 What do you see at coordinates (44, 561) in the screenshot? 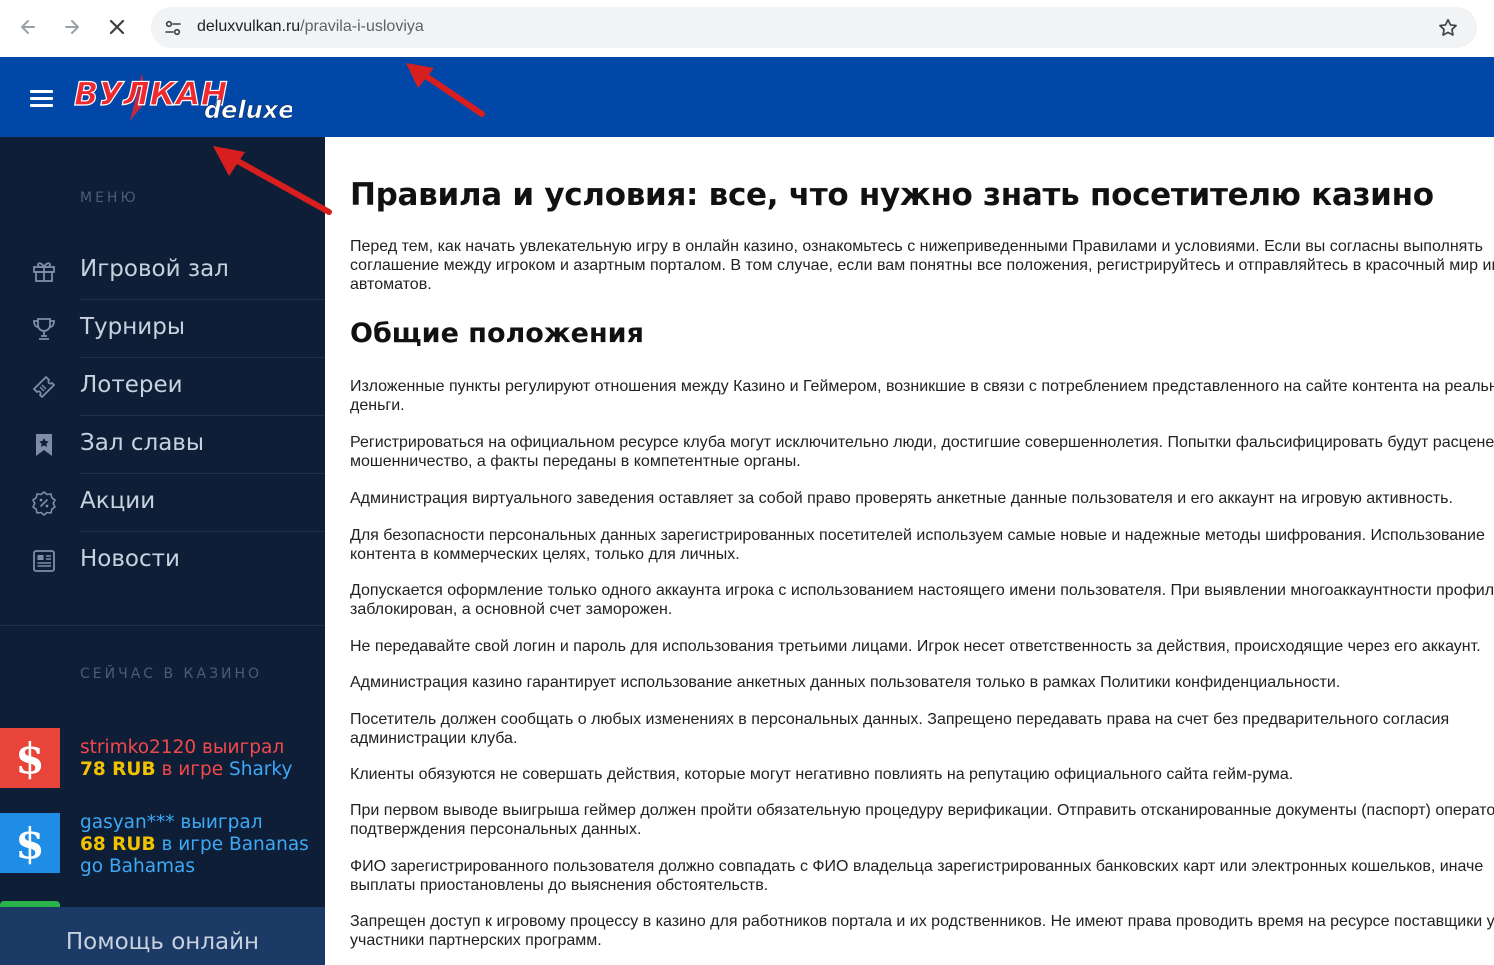
I see `newspaper-icon` at bounding box center [44, 561].